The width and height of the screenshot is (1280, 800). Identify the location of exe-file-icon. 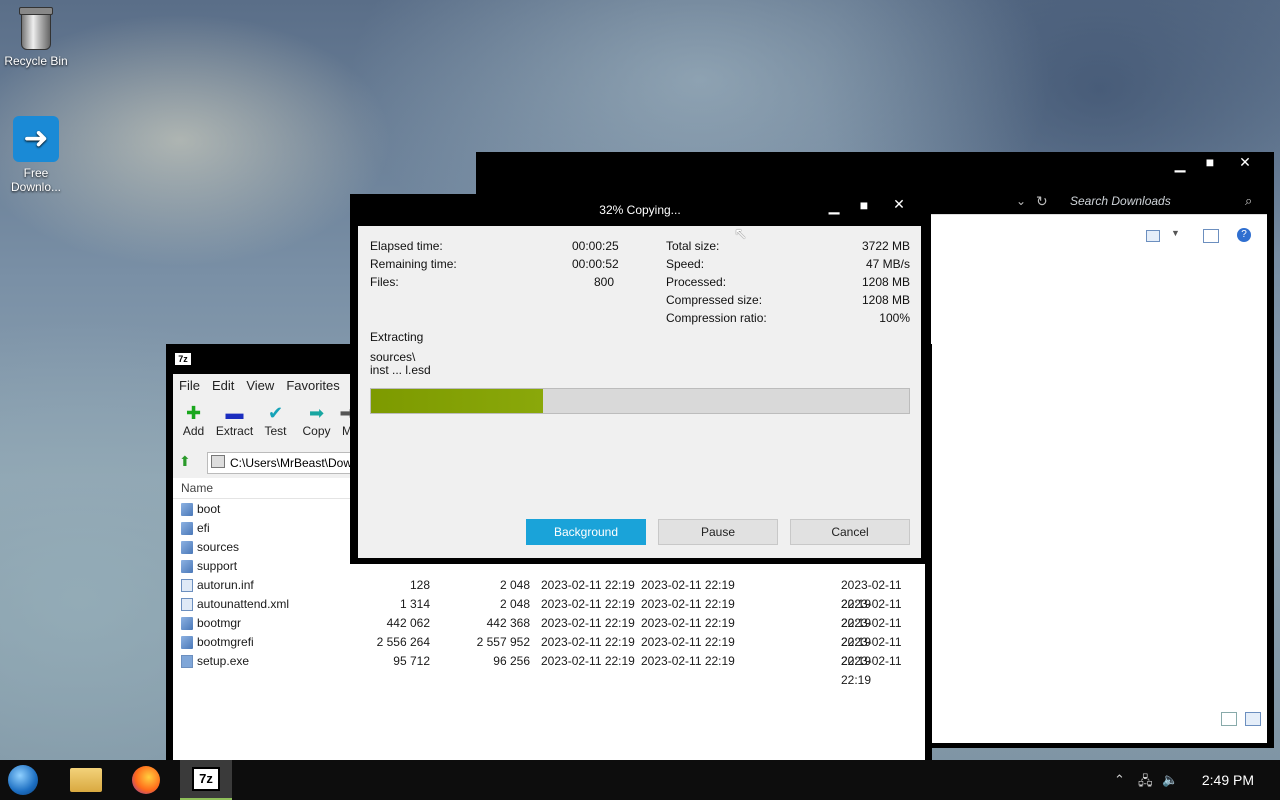
(187, 661).